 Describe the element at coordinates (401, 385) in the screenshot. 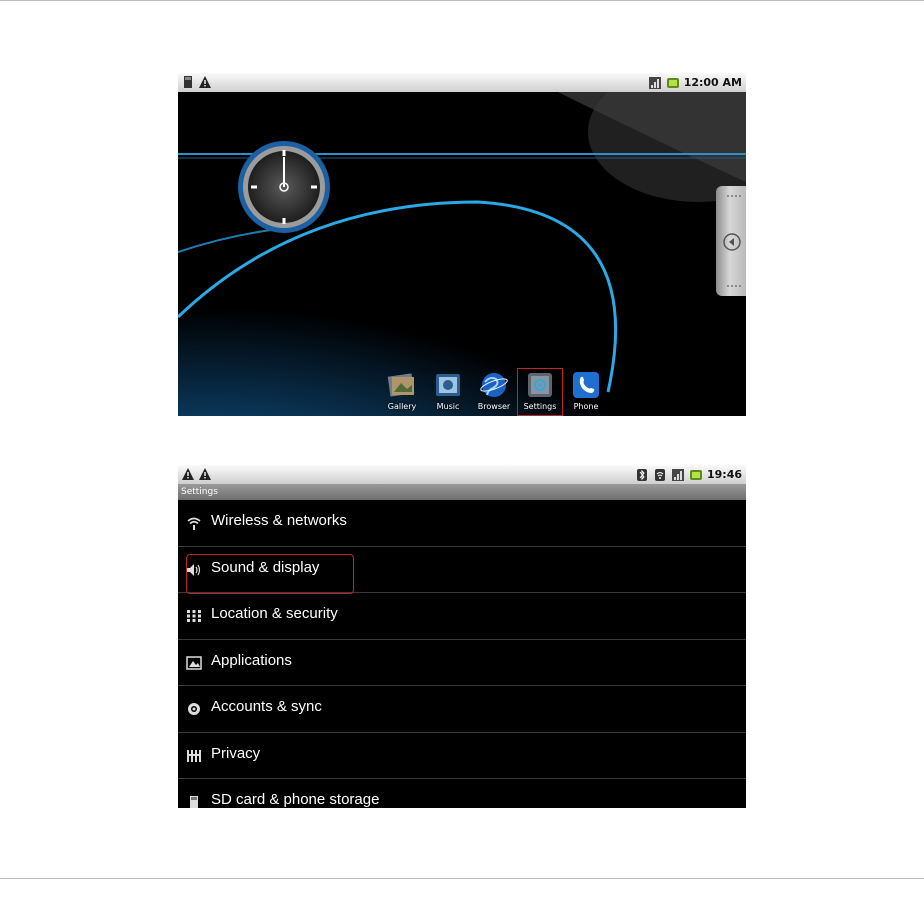

I see `gallery-icon` at that location.